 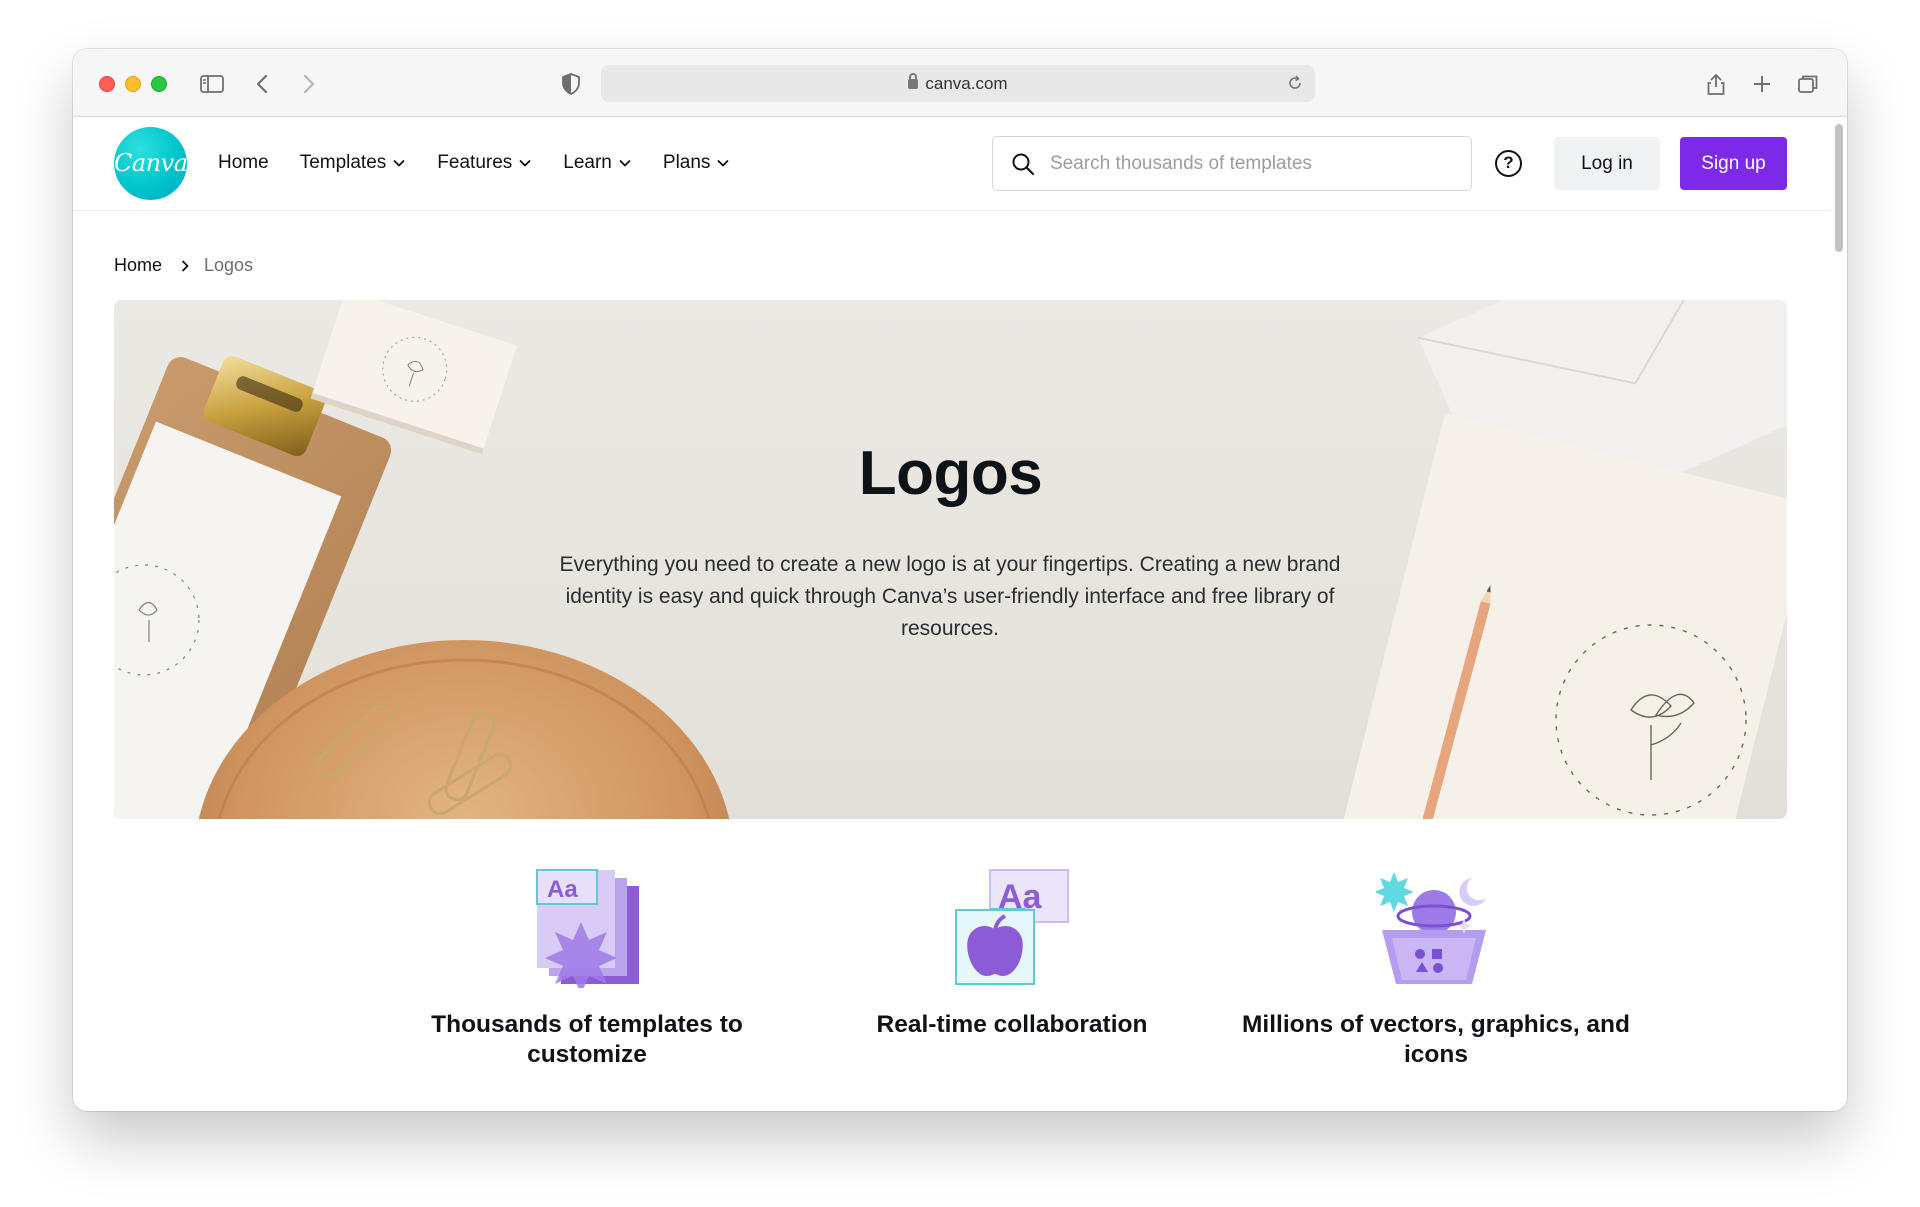 I want to click on templates-icon: Aa, so click(x=587, y=928).